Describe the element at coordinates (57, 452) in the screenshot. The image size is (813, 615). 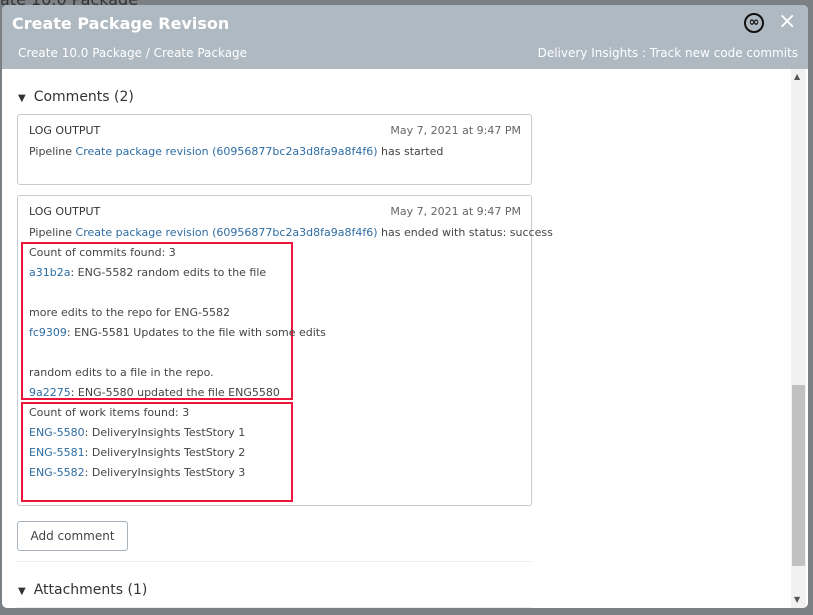
I see `work-item-link: ENG-5581` at that location.